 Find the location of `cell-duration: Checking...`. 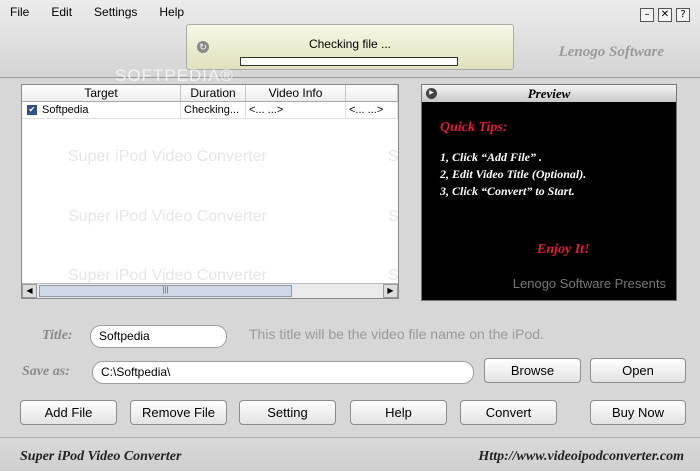

cell-duration: Checking... is located at coordinates (213, 110).